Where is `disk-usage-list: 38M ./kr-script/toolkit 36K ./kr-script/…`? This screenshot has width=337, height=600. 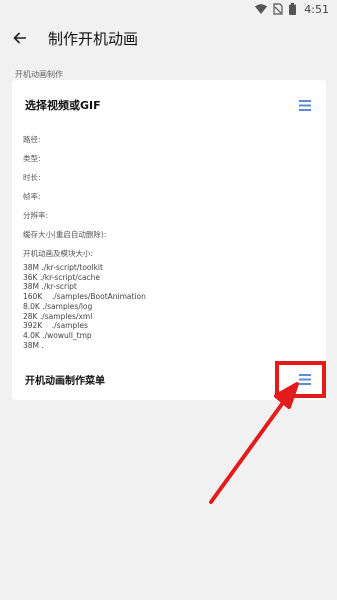
disk-usage-list: 38M ./kr-script/toolkit 36K ./kr-script/… is located at coordinates (84, 306).